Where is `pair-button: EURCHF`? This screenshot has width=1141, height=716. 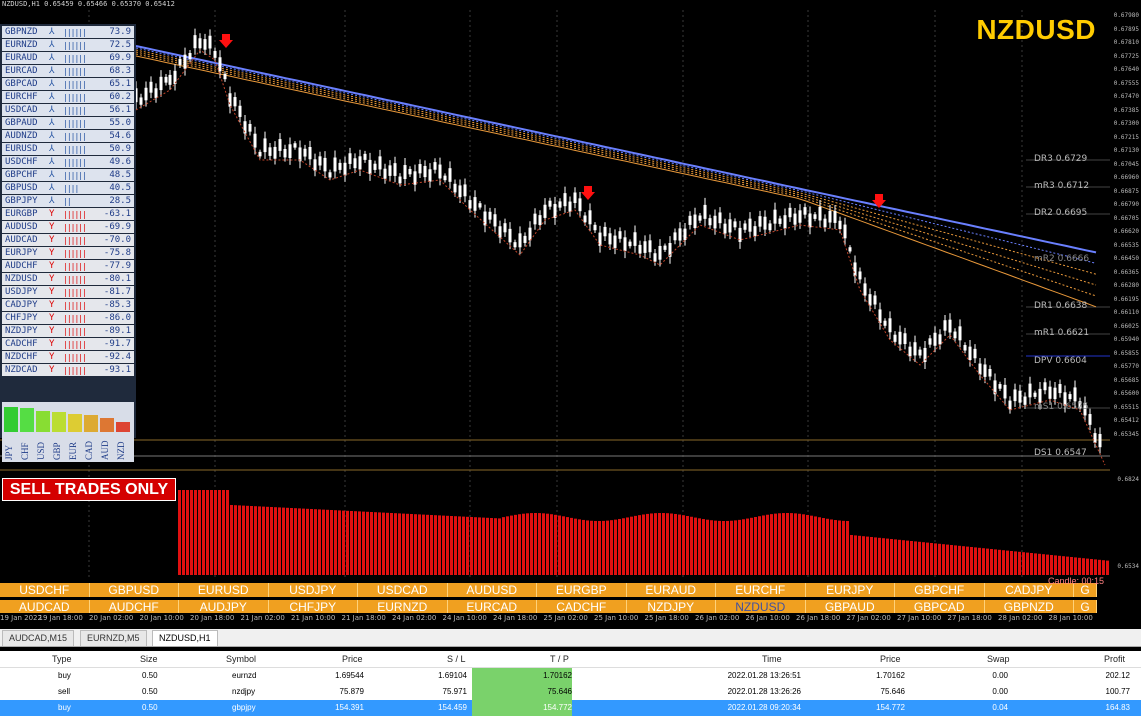 pair-button: EURCHF is located at coordinates (761, 590).